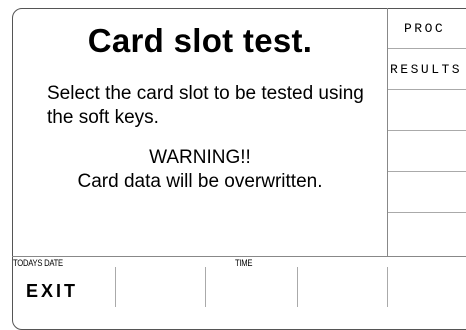  Describe the element at coordinates (200, 181) in the screenshot. I see `warning-message: Card data will be overwritten.` at that location.